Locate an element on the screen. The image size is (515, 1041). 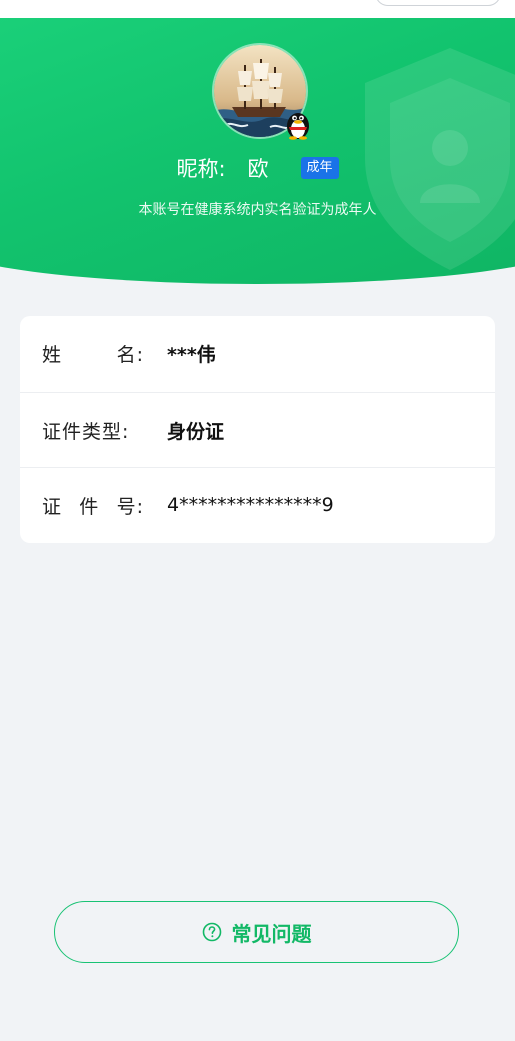
id-number-label: 证 件 号: is located at coordinates (93, 506).